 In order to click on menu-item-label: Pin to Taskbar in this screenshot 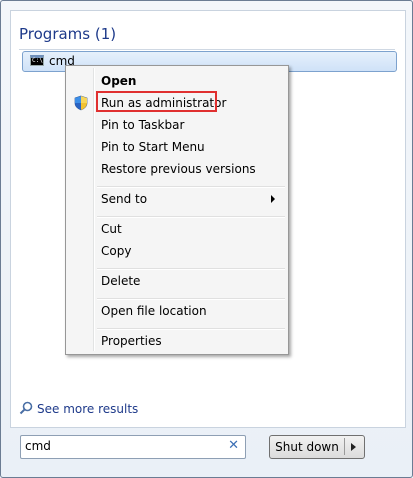, I will do `click(143, 125)`.